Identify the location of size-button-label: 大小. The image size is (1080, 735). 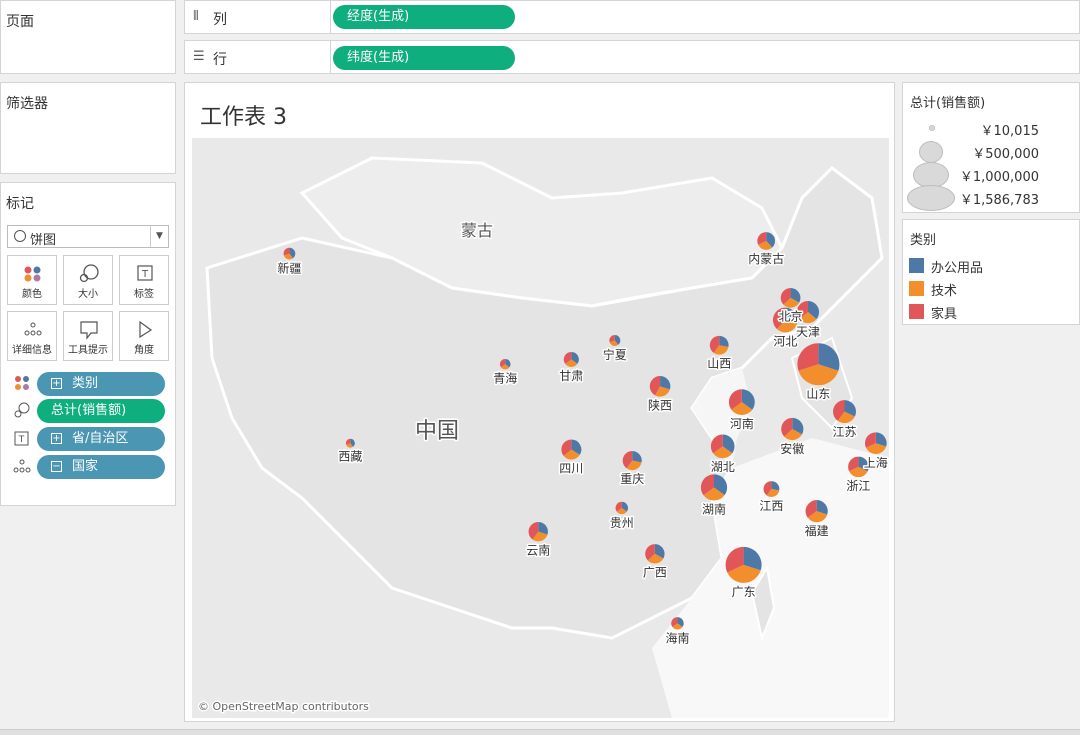
(88, 294).